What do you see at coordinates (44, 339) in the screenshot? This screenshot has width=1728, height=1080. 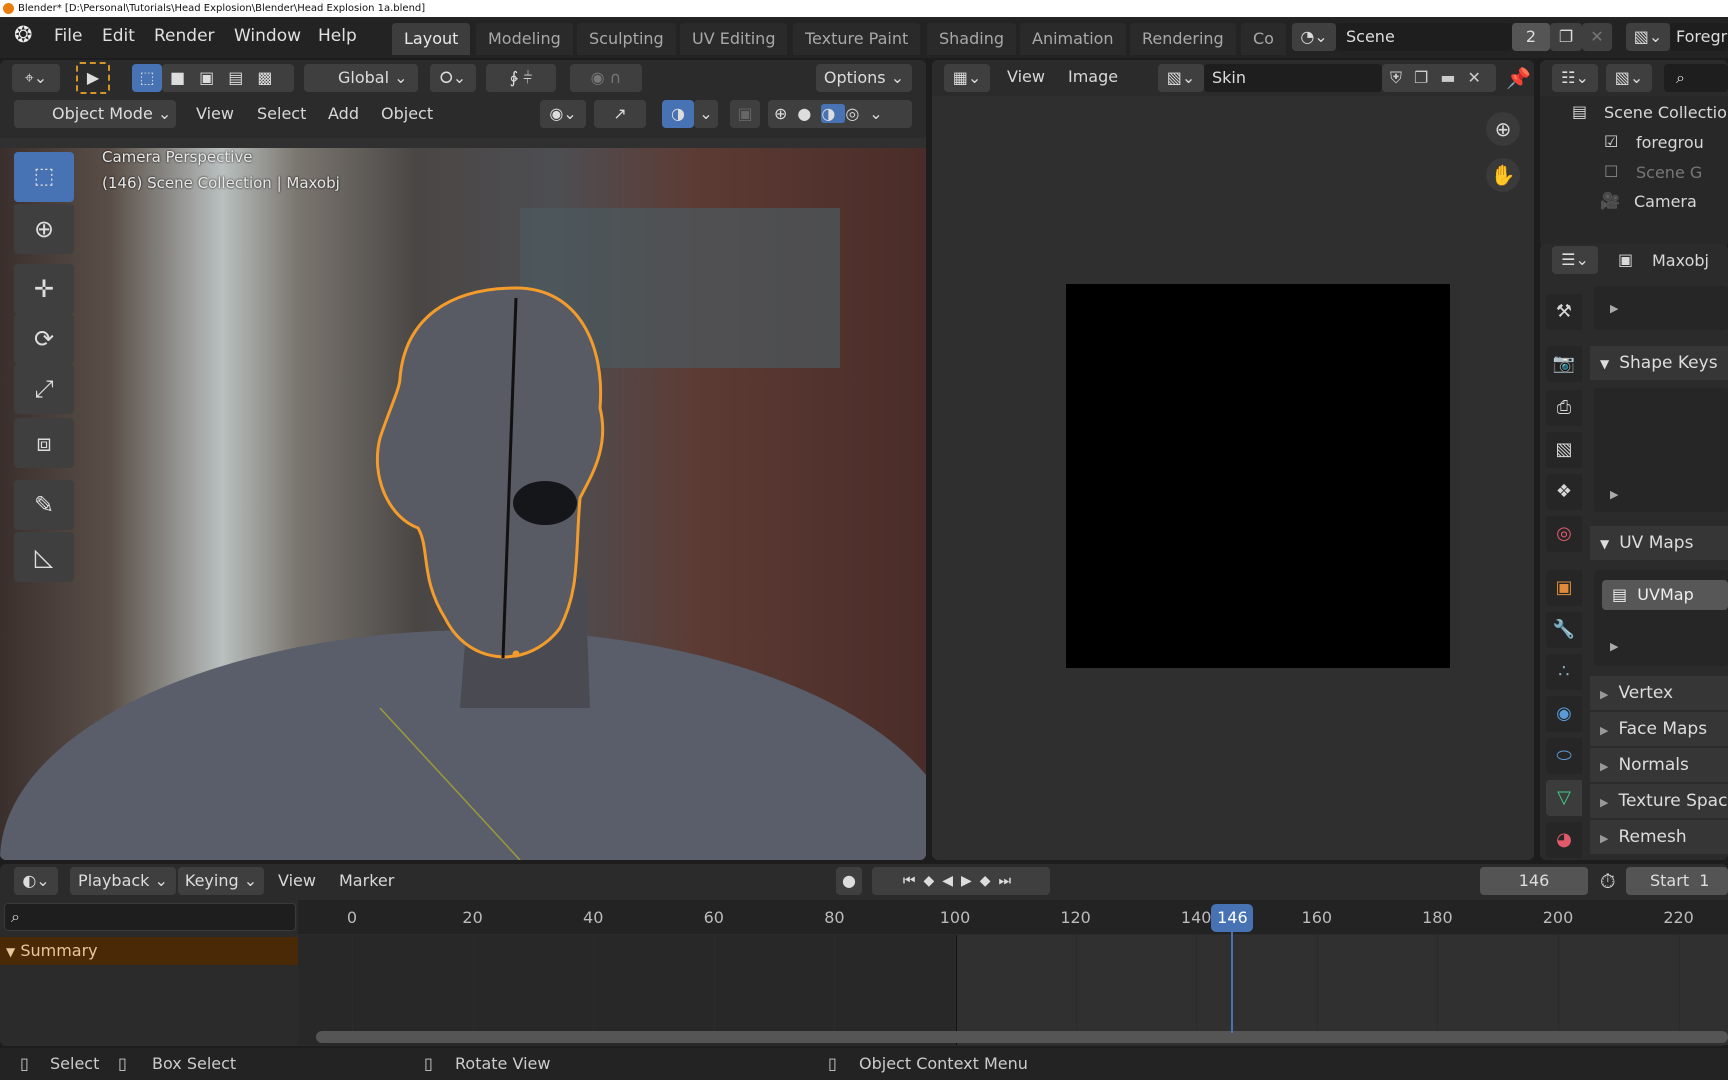 I see `rotate-tool-icon: ⟳` at bounding box center [44, 339].